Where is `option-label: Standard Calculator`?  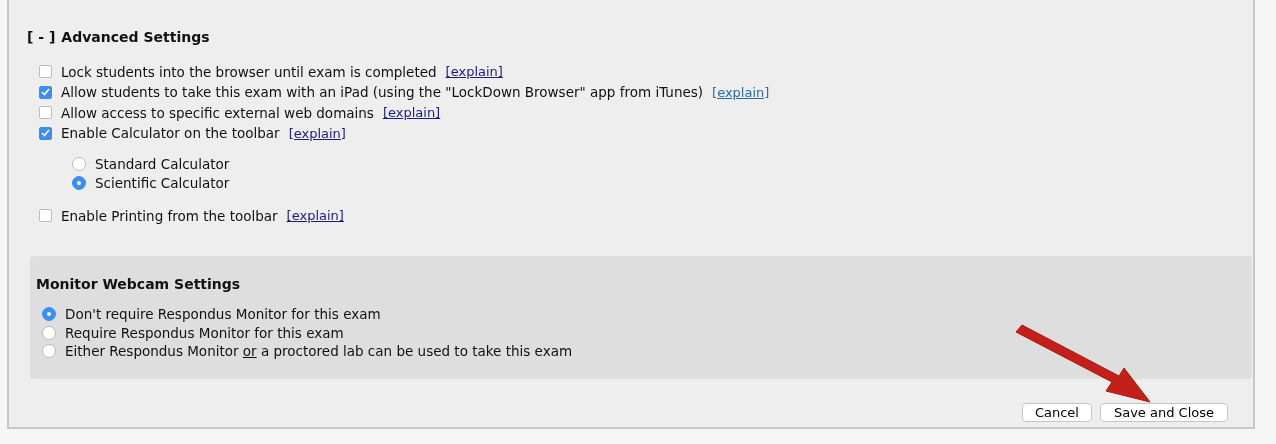
option-label: Standard Calculator is located at coordinates (162, 163).